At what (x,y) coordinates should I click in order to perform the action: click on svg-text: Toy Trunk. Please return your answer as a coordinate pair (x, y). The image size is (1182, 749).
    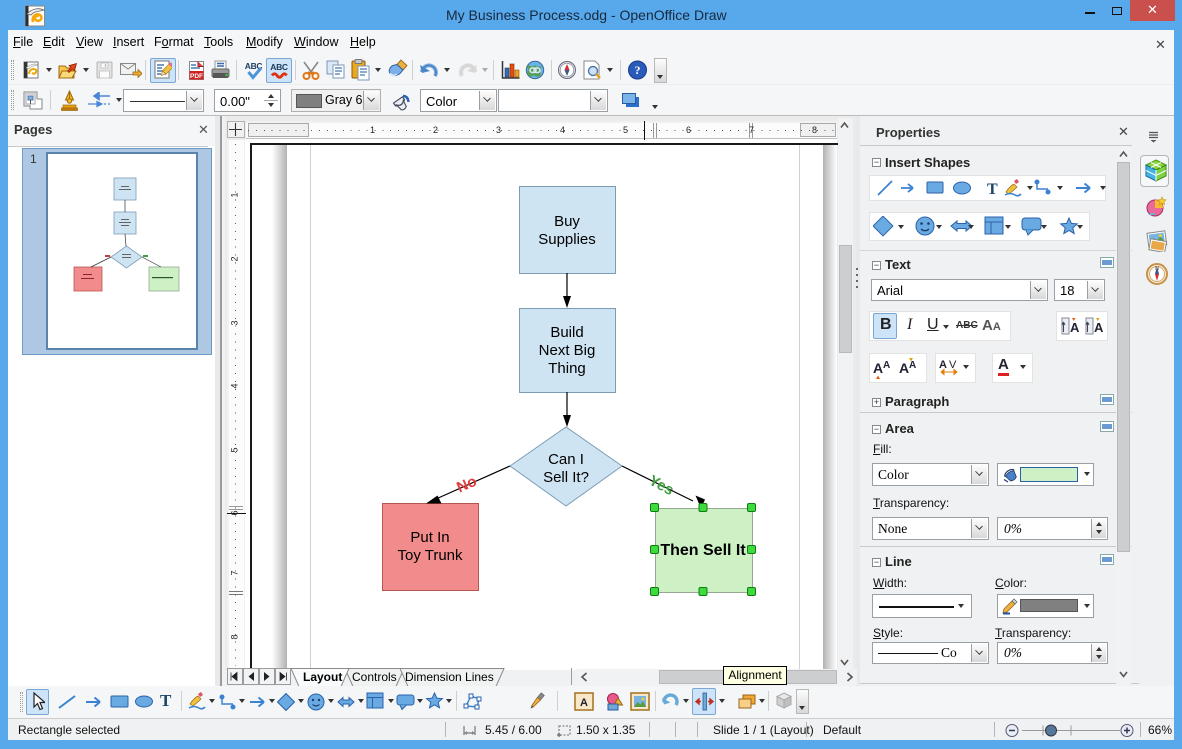
    Looking at the image, I should click on (430, 555).